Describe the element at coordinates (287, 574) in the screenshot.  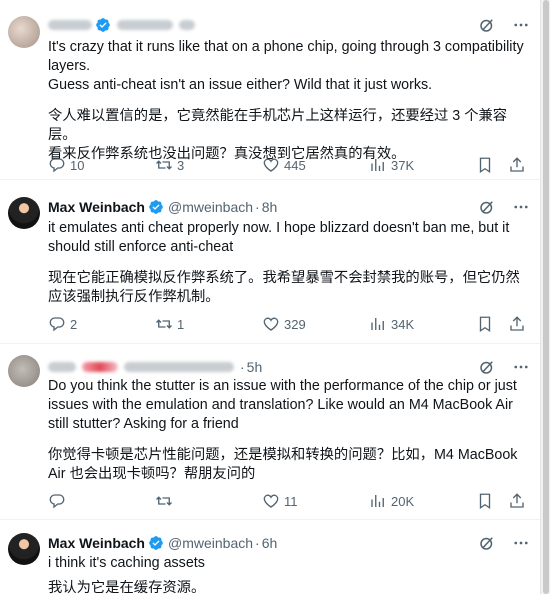
I see `tweet-text: i think it's caching assets 我认为它是在缓存资源。` at that location.